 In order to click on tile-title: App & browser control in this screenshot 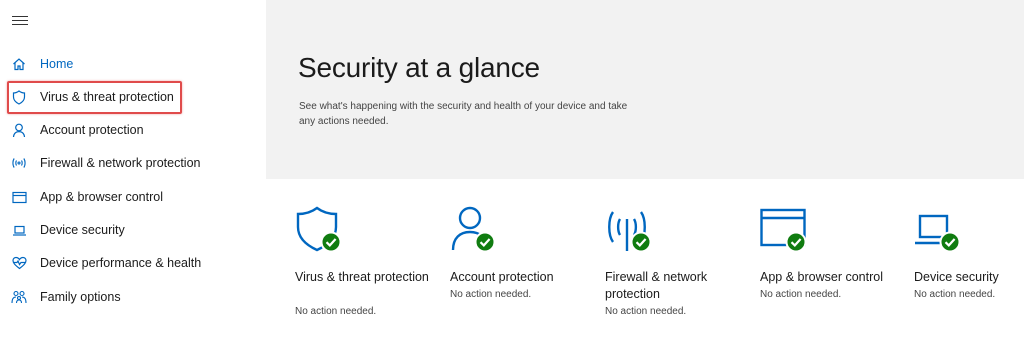, I will do `click(821, 277)`.